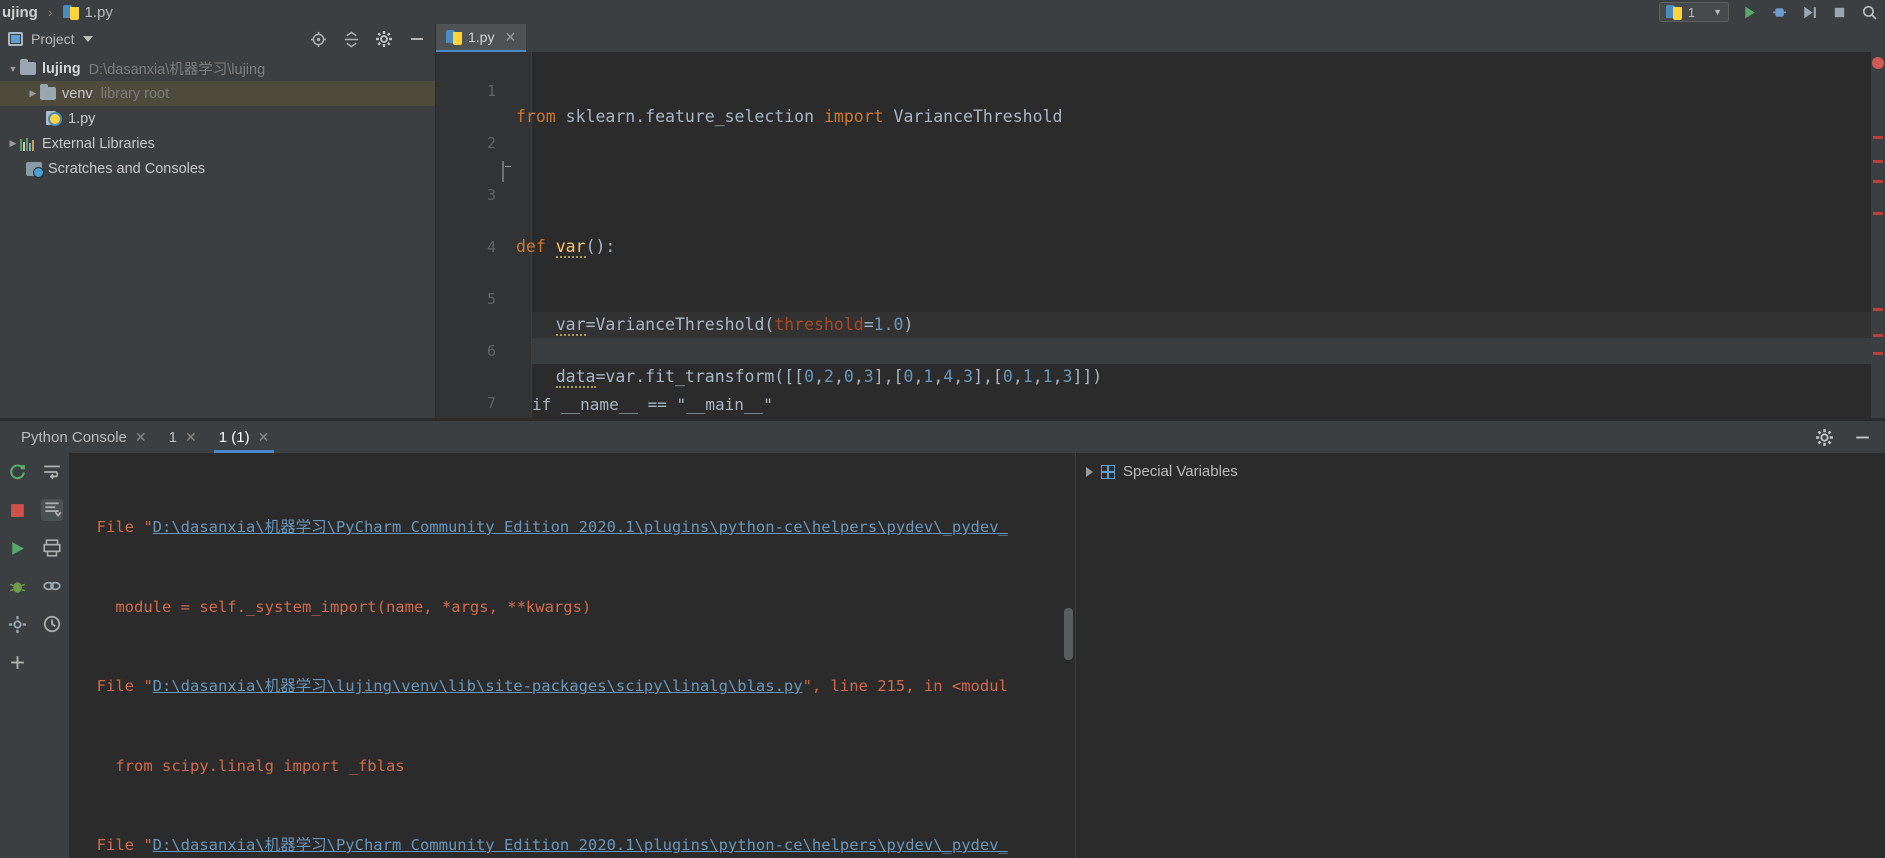 This screenshot has width=1885, height=858. What do you see at coordinates (318, 39) in the screenshot?
I see `locate-icon` at bounding box center [318, 39].